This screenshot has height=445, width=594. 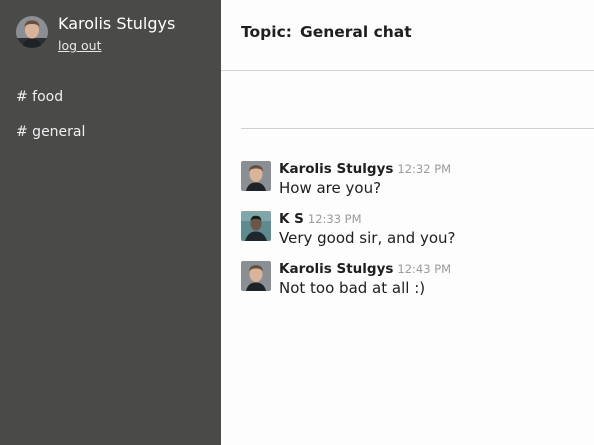 What do you see at coordinates (80, 45) in the screenshot?
I see `logout-link: log out` at bounding box center [80, 45].